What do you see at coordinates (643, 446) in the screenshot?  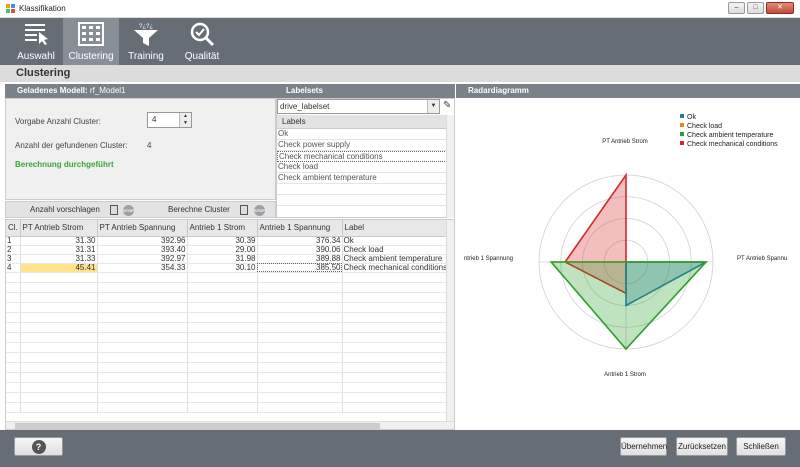 I see `accept-button: Übernehmen` at bounding box center [643, 446].